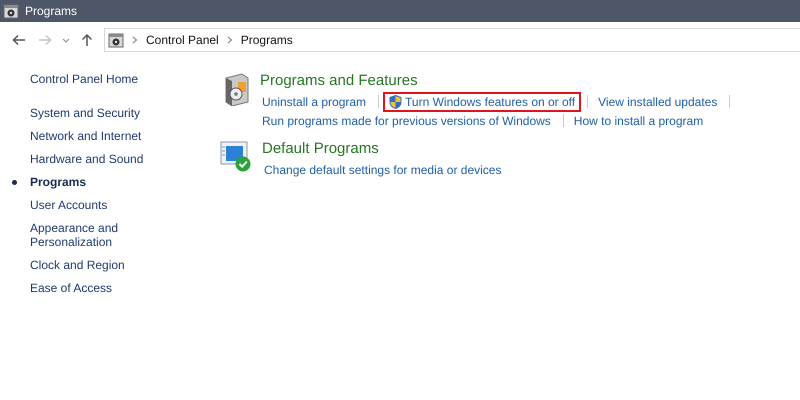 This screenshot has height=400, width=800. What do you see at coordinates (452, 40) in the screenshot?
I see `address-bar: Control Panel Programs` at bounding box center [452, 40].